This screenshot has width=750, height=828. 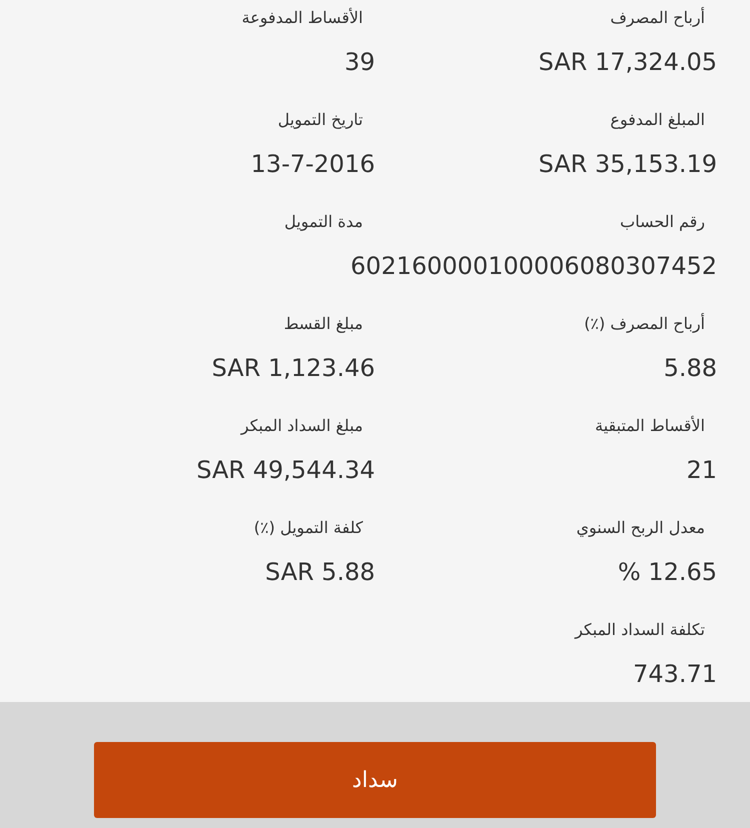 What do you see at coordinates (375, 780) in the screenshot?
I see `pay-button: سداد` at bounding box center [375, 780].